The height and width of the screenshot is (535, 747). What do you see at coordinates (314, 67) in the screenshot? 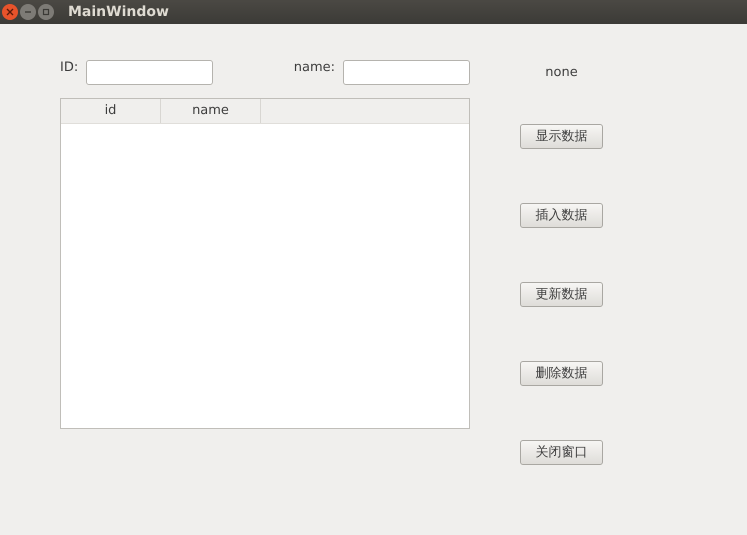
I see `field-label: name:` at bounding box center [314, 67].